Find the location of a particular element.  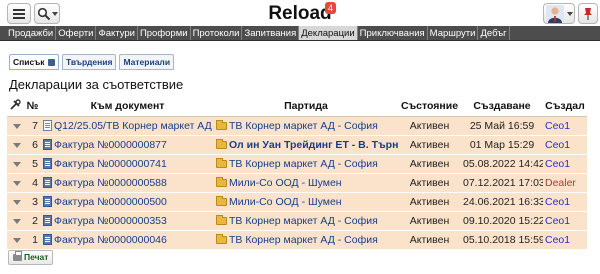

row-number: 5 is located at coordinates (32, 164).